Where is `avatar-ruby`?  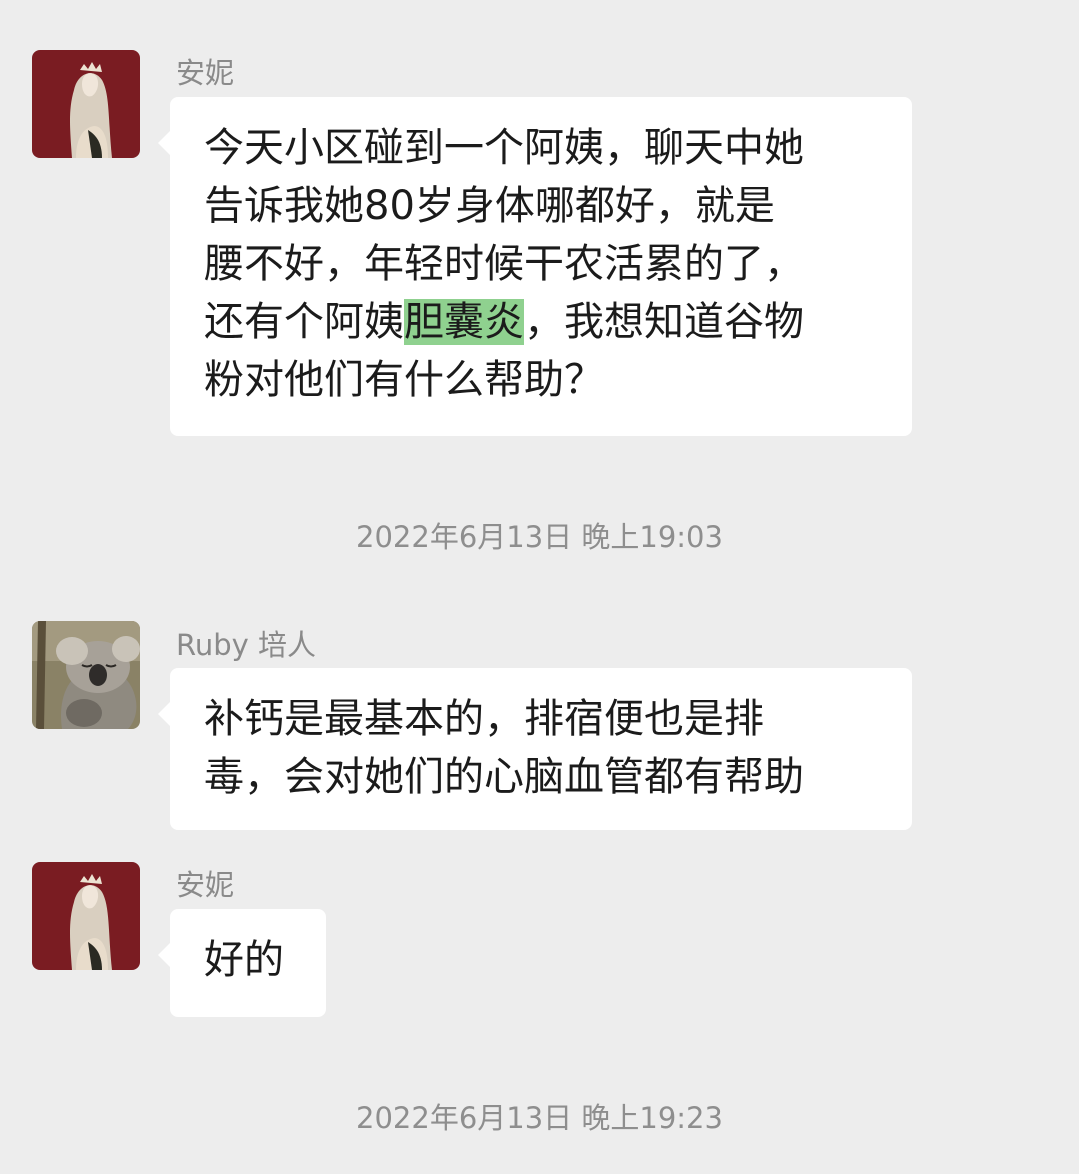 avatar-ruby is located at coordinates (86, 675).